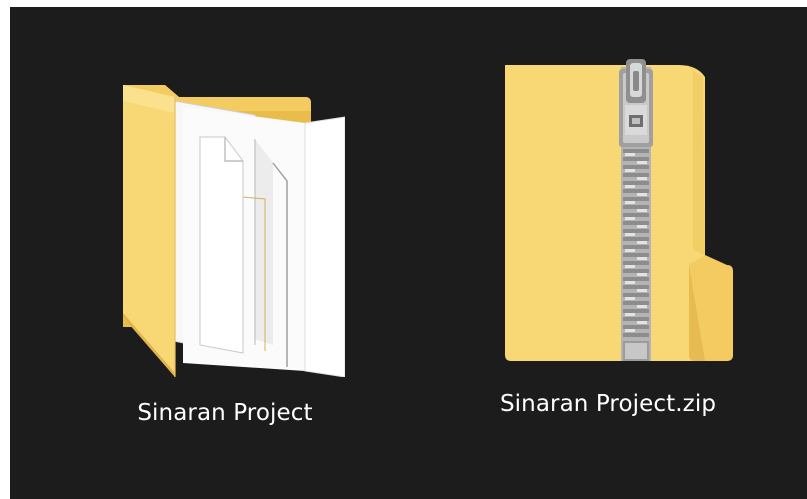  Describe the element at coordinates (225, 413) in the screenshot. I see `file-name-label: Sinaran Project` at that location.